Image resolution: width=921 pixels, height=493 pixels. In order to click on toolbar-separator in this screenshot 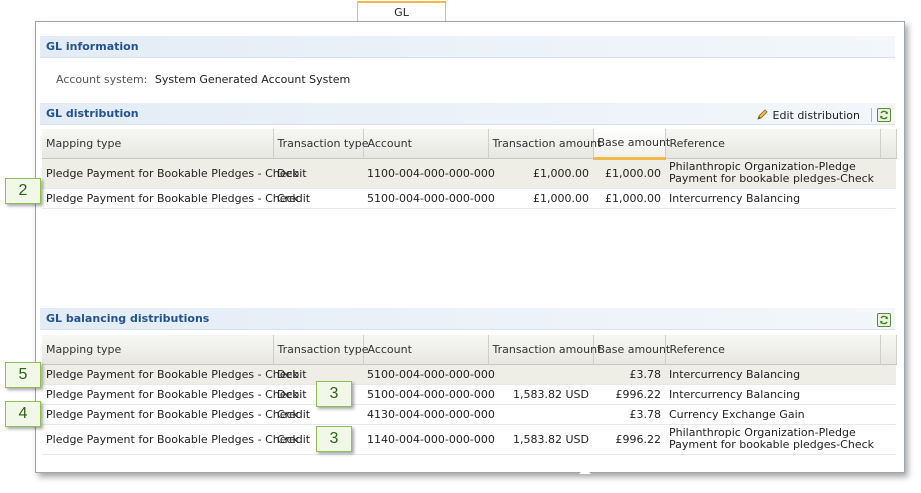, I will do `click(871, 115)`.